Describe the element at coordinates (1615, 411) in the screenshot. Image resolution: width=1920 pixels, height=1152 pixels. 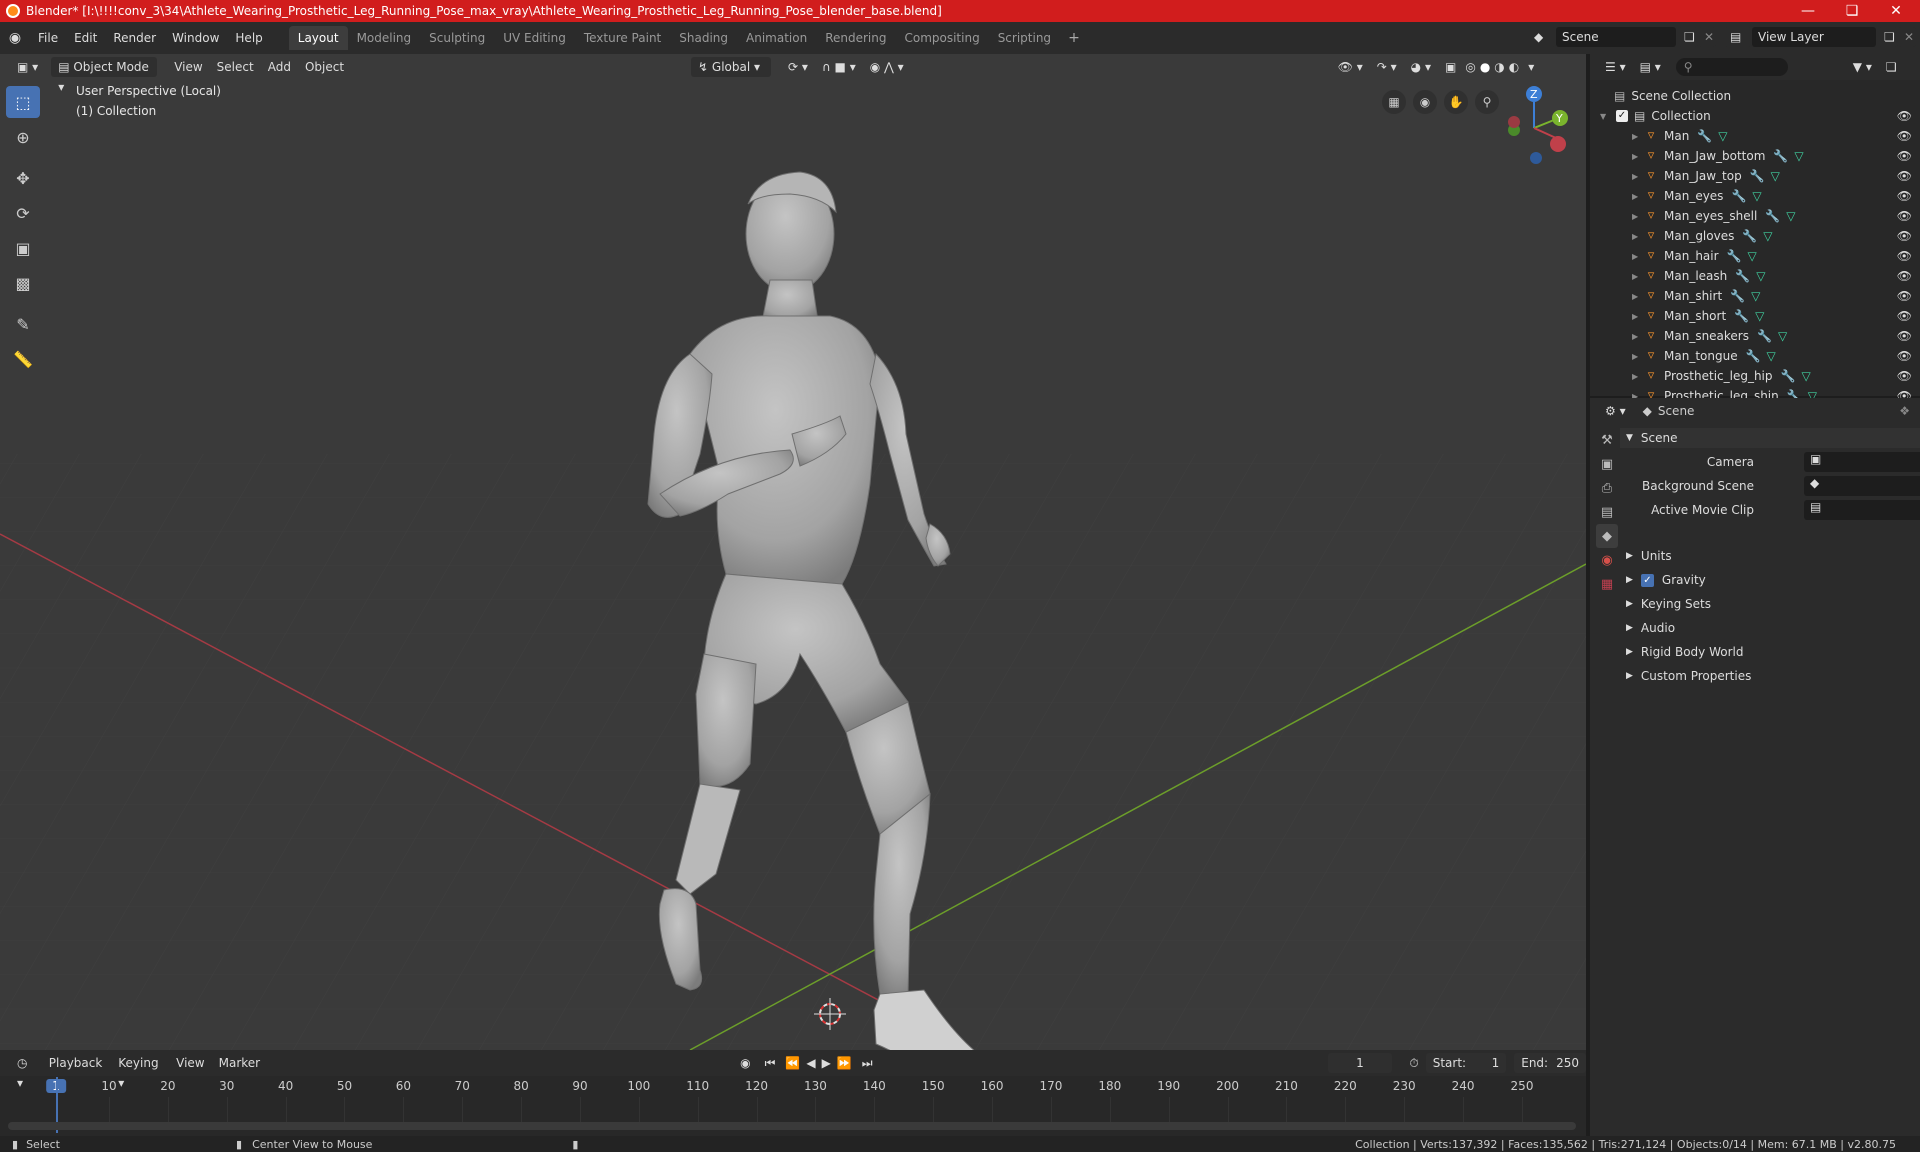
I see `properties-editor-type-icon: ⚙ ▾` at that location.